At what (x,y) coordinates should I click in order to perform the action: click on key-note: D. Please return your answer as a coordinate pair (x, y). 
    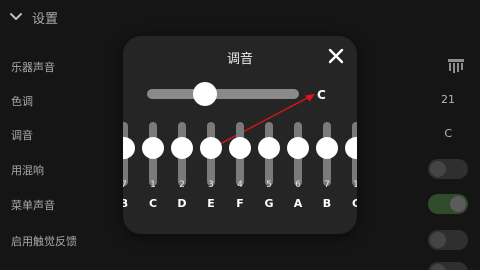
    Looking at the image, I should click on (182, 203).